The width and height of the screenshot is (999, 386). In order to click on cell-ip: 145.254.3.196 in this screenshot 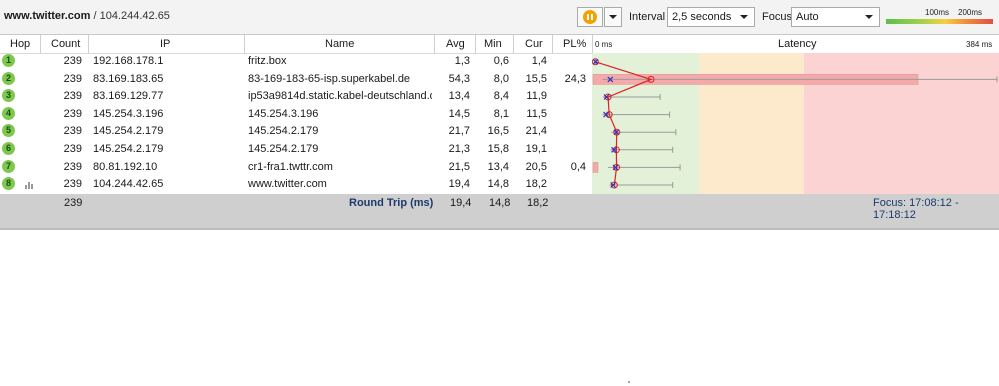, I will do `click(128, 113)`.